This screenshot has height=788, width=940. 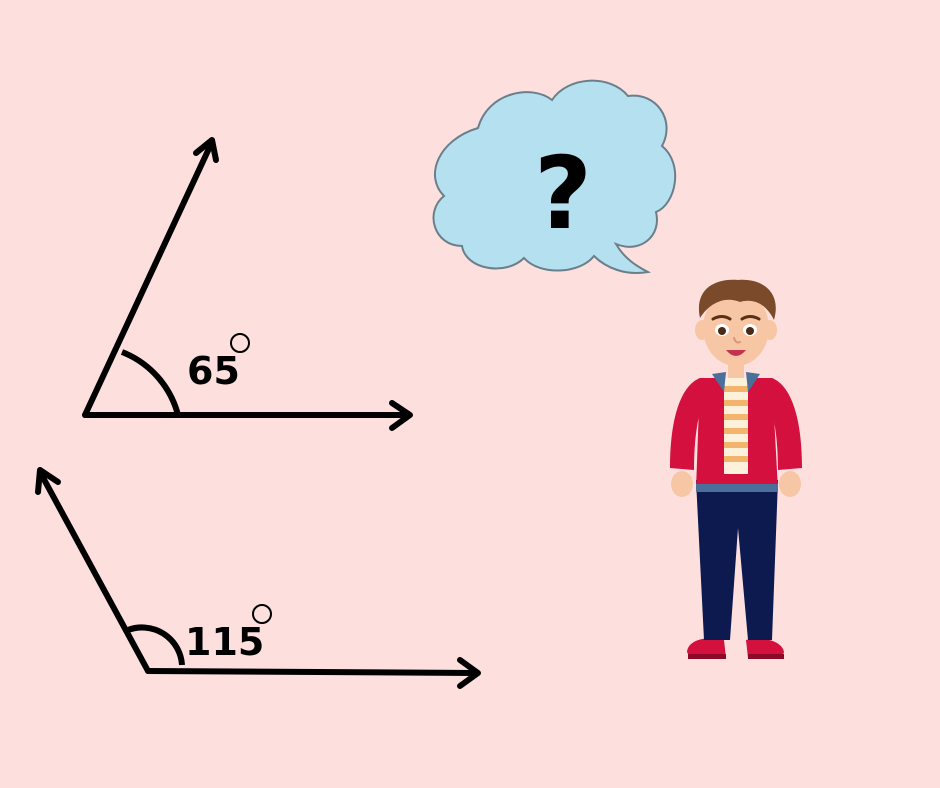 I want to click on boy-character-icon, so click(x=736, y=469).